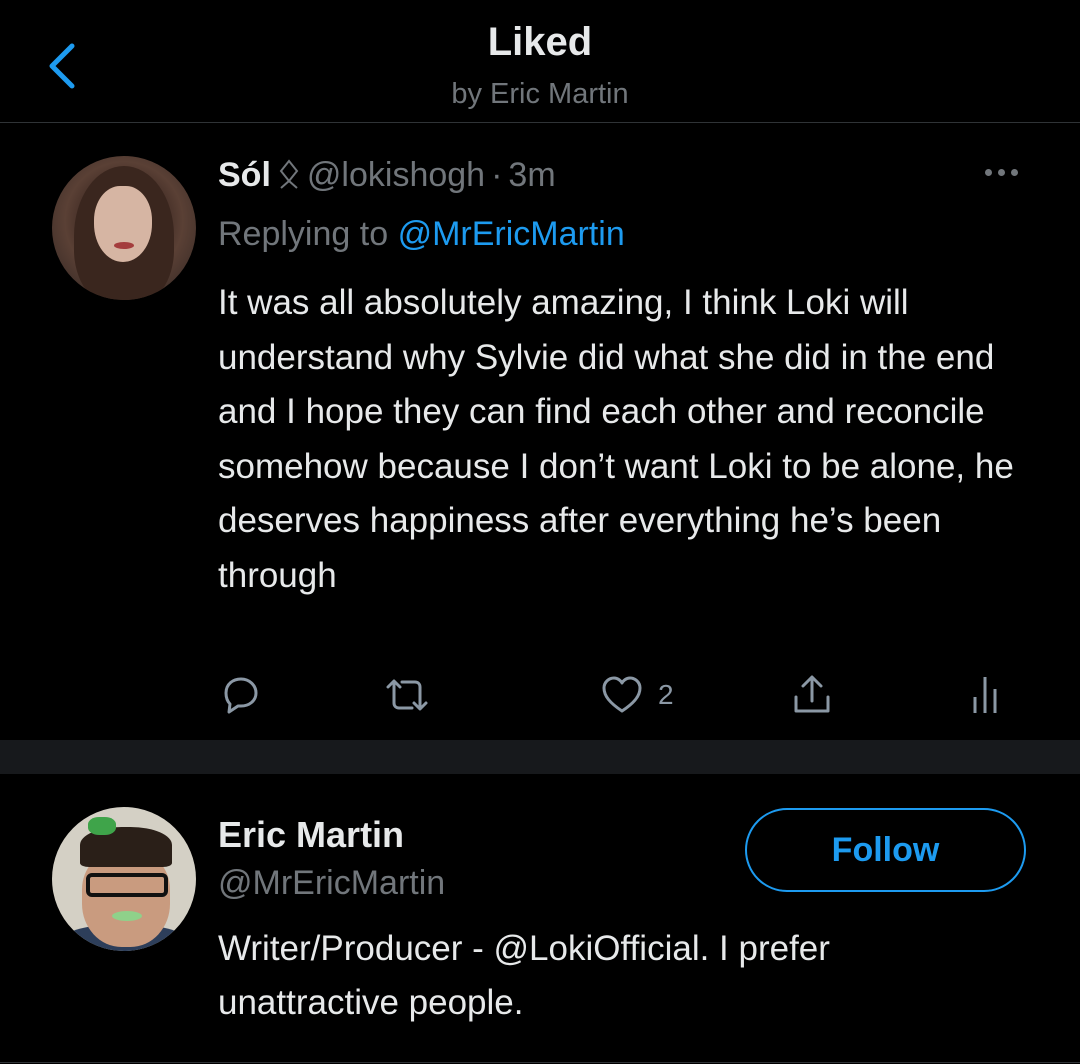 The width and height of the screenshot is (1080, 1064). I want to click on more-button, so click(1004, 173).